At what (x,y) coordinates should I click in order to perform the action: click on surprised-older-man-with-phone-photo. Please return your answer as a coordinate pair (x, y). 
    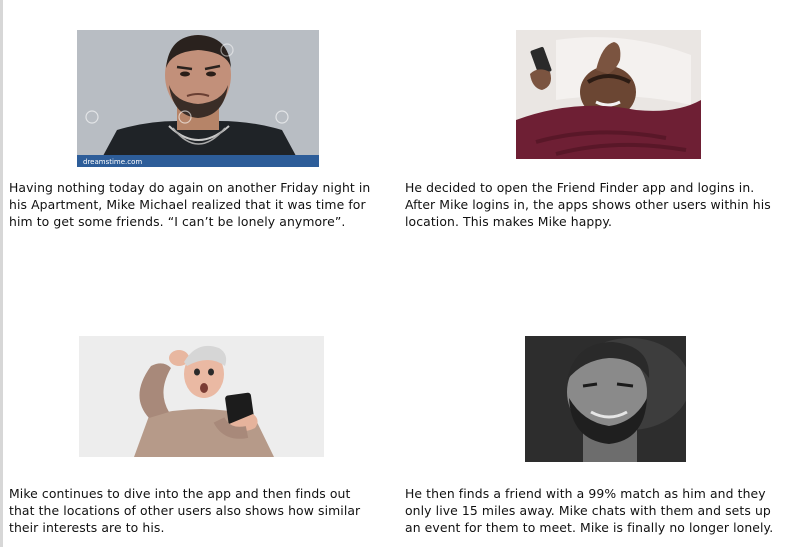
    Looking at the image, I should click on (201, 396).